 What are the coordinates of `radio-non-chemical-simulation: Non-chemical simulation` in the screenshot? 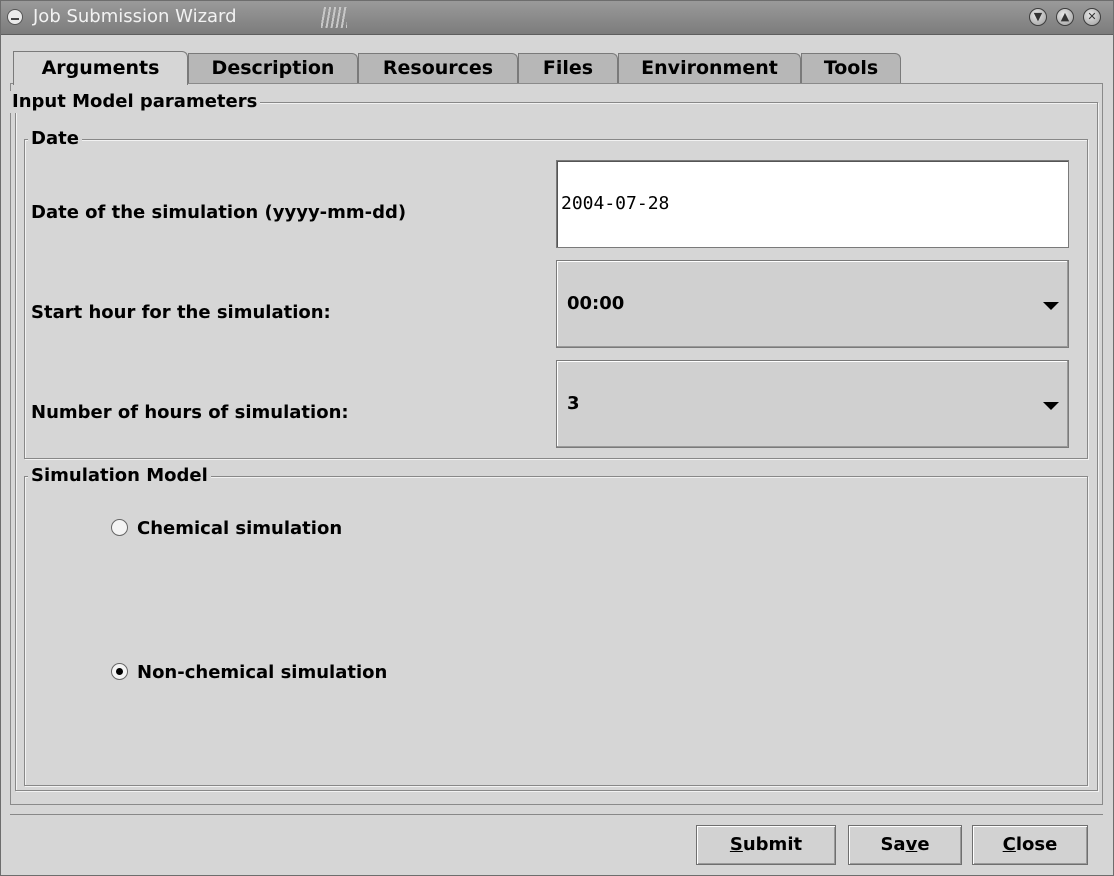 It's located at (249, 673).